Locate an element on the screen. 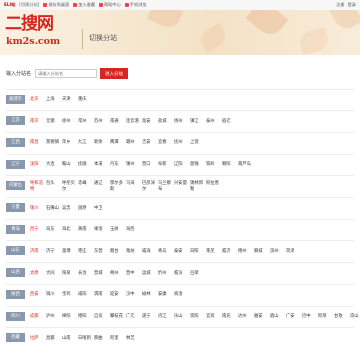 The width and height of the screenshot is (360, 360). city-link: 成都 is located at coordinates (38, 316).